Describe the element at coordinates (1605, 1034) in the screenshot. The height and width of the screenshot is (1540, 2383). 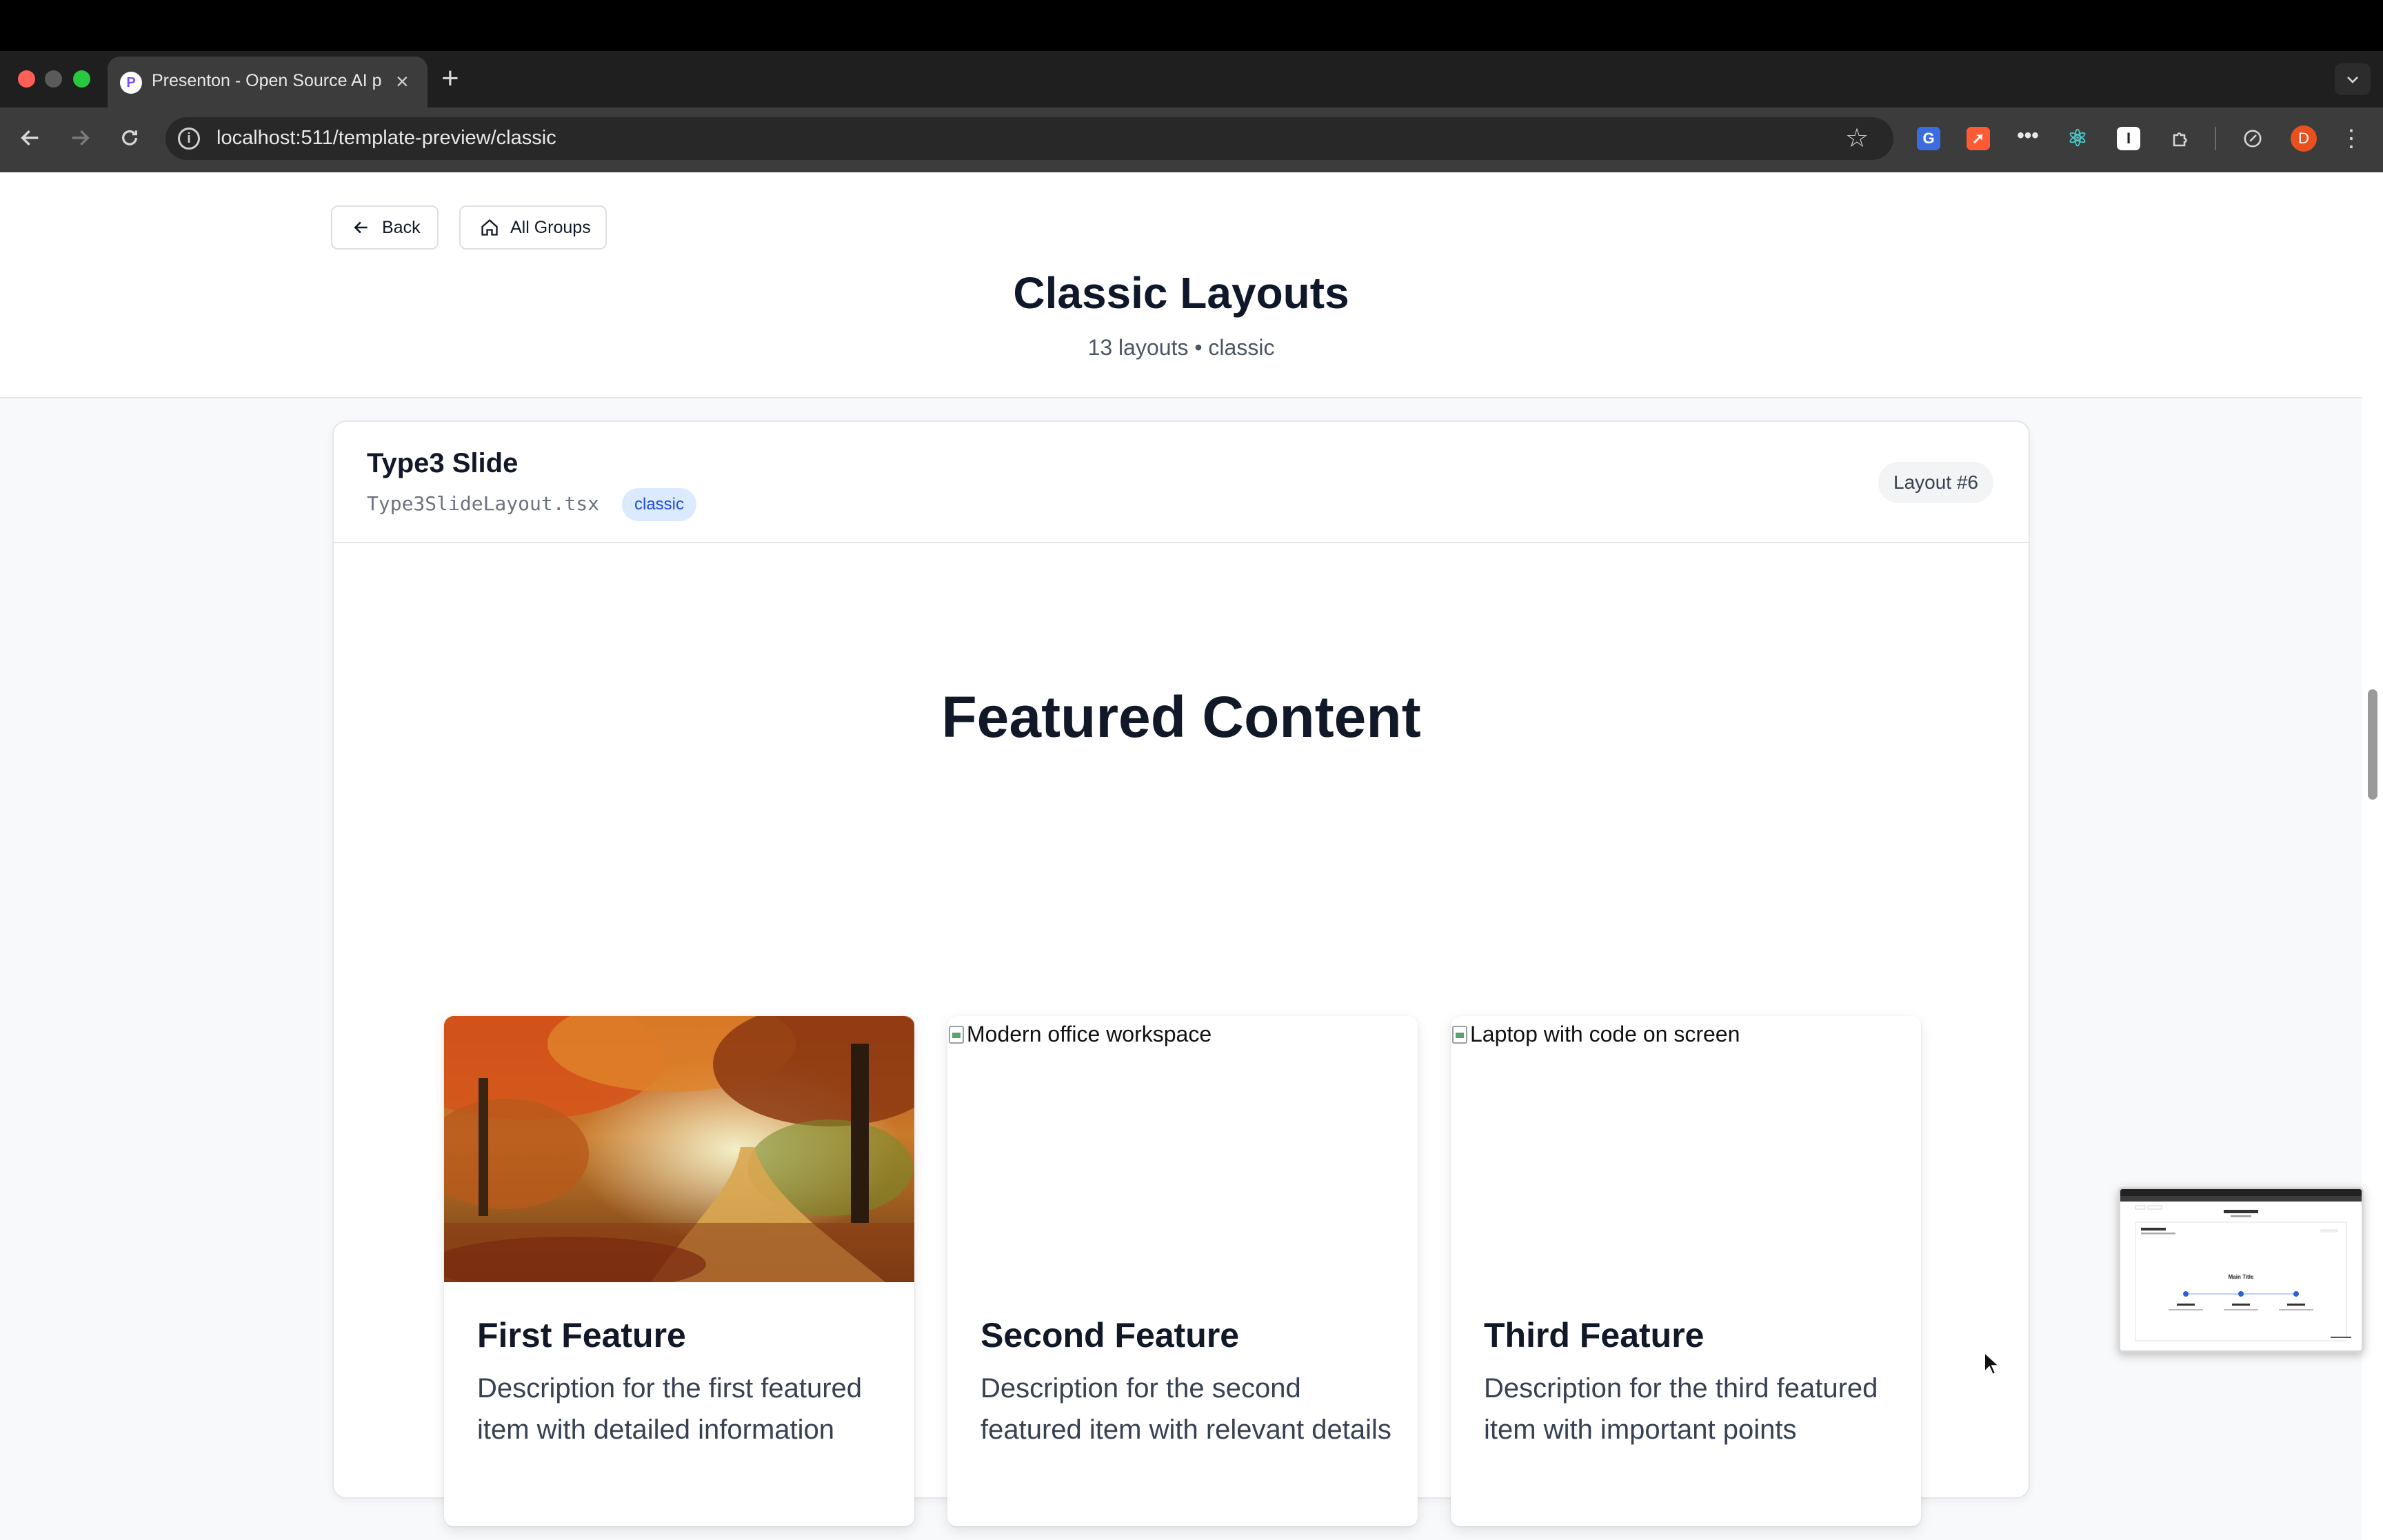
I see `image-alt-text: Laptop with code on screen` at that location.